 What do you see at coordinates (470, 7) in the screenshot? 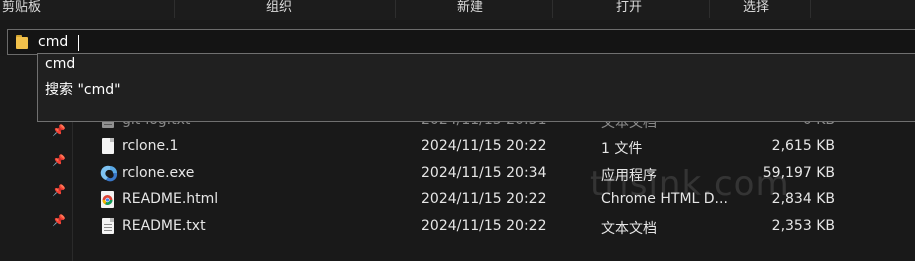
I see `ribbon-group-new: 新建` at bounding box center [470, 7].